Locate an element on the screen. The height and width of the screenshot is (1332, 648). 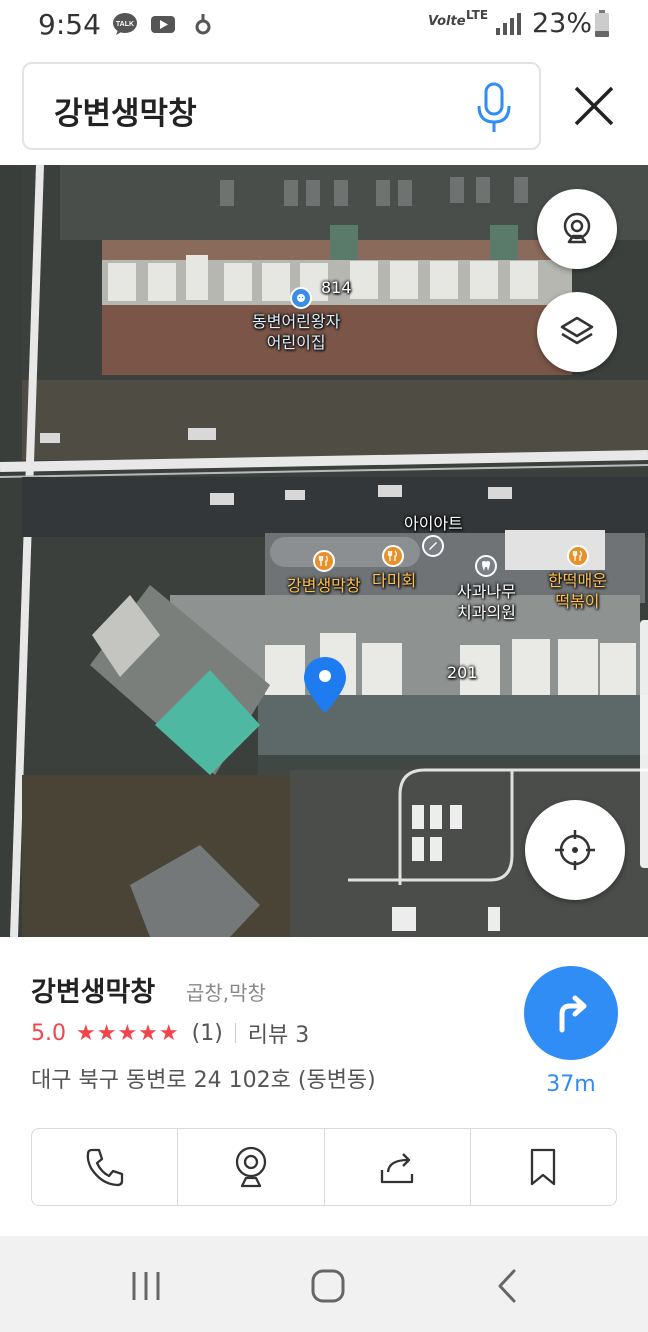
bookmark-icon is located at coordinates (543, 1167).